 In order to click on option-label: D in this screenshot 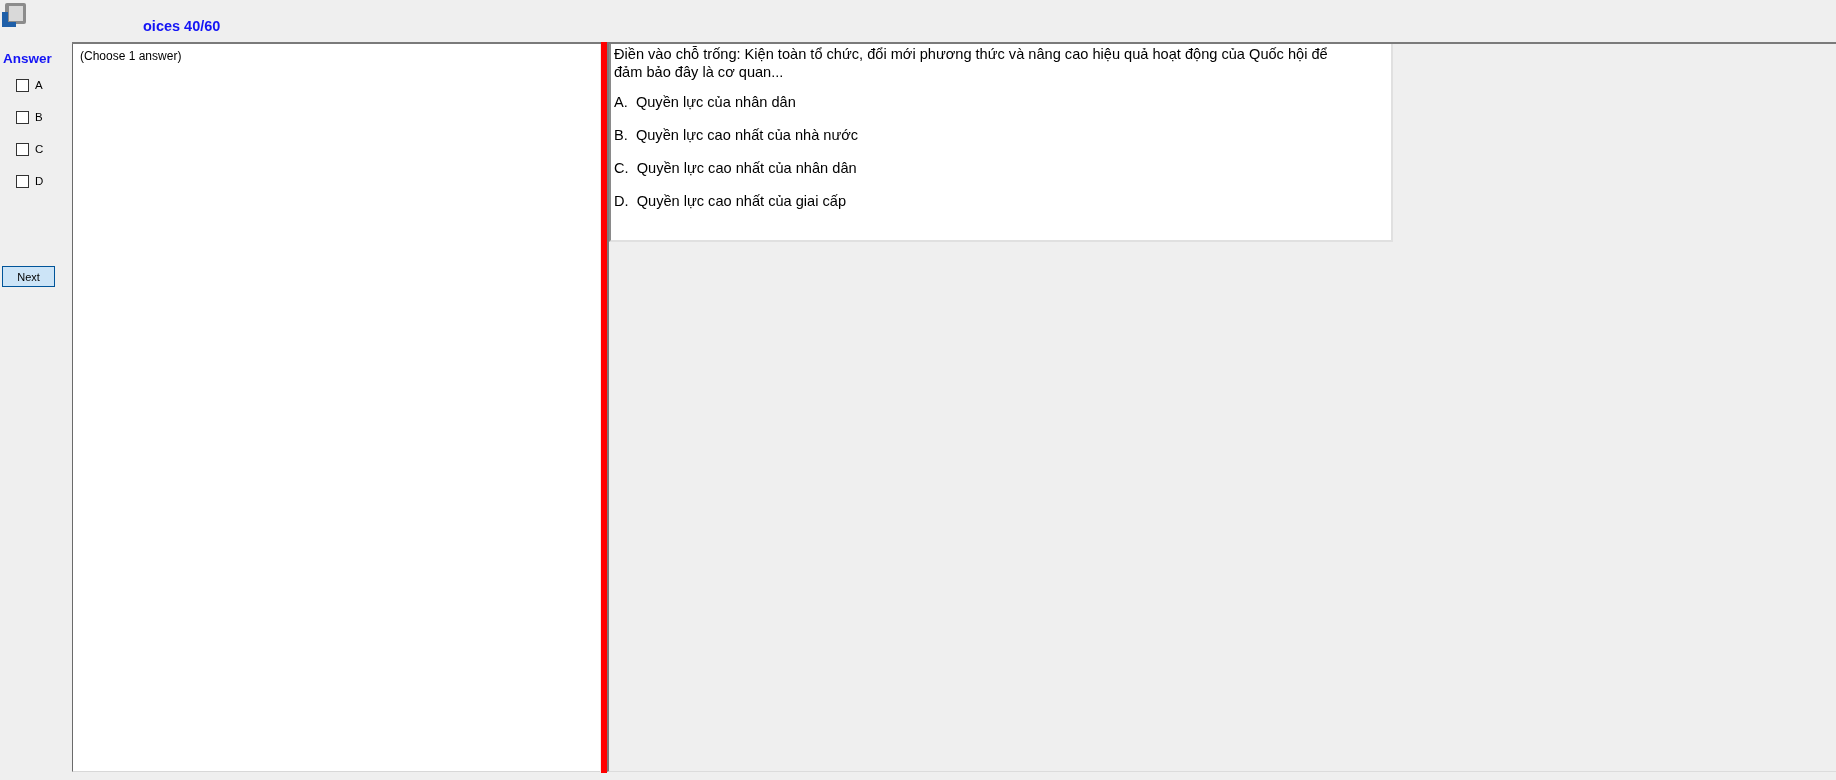, I will do `click(39, 181)`.